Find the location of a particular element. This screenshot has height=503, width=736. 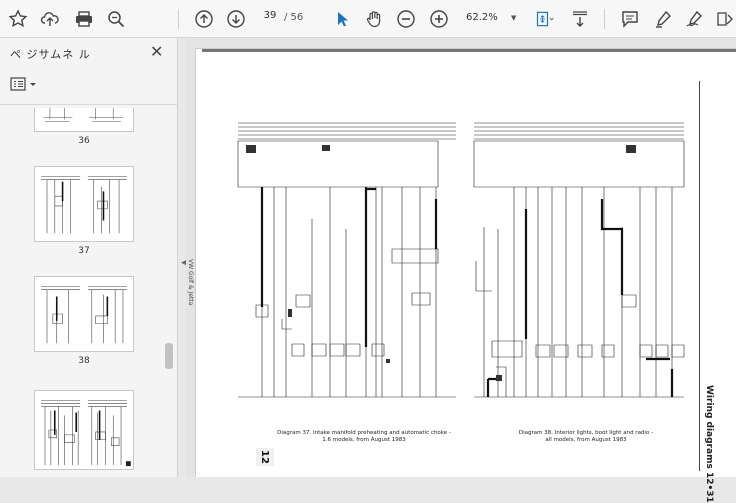

page-header-label: VW Golf & Jetta is located at coordinates (190, 282).